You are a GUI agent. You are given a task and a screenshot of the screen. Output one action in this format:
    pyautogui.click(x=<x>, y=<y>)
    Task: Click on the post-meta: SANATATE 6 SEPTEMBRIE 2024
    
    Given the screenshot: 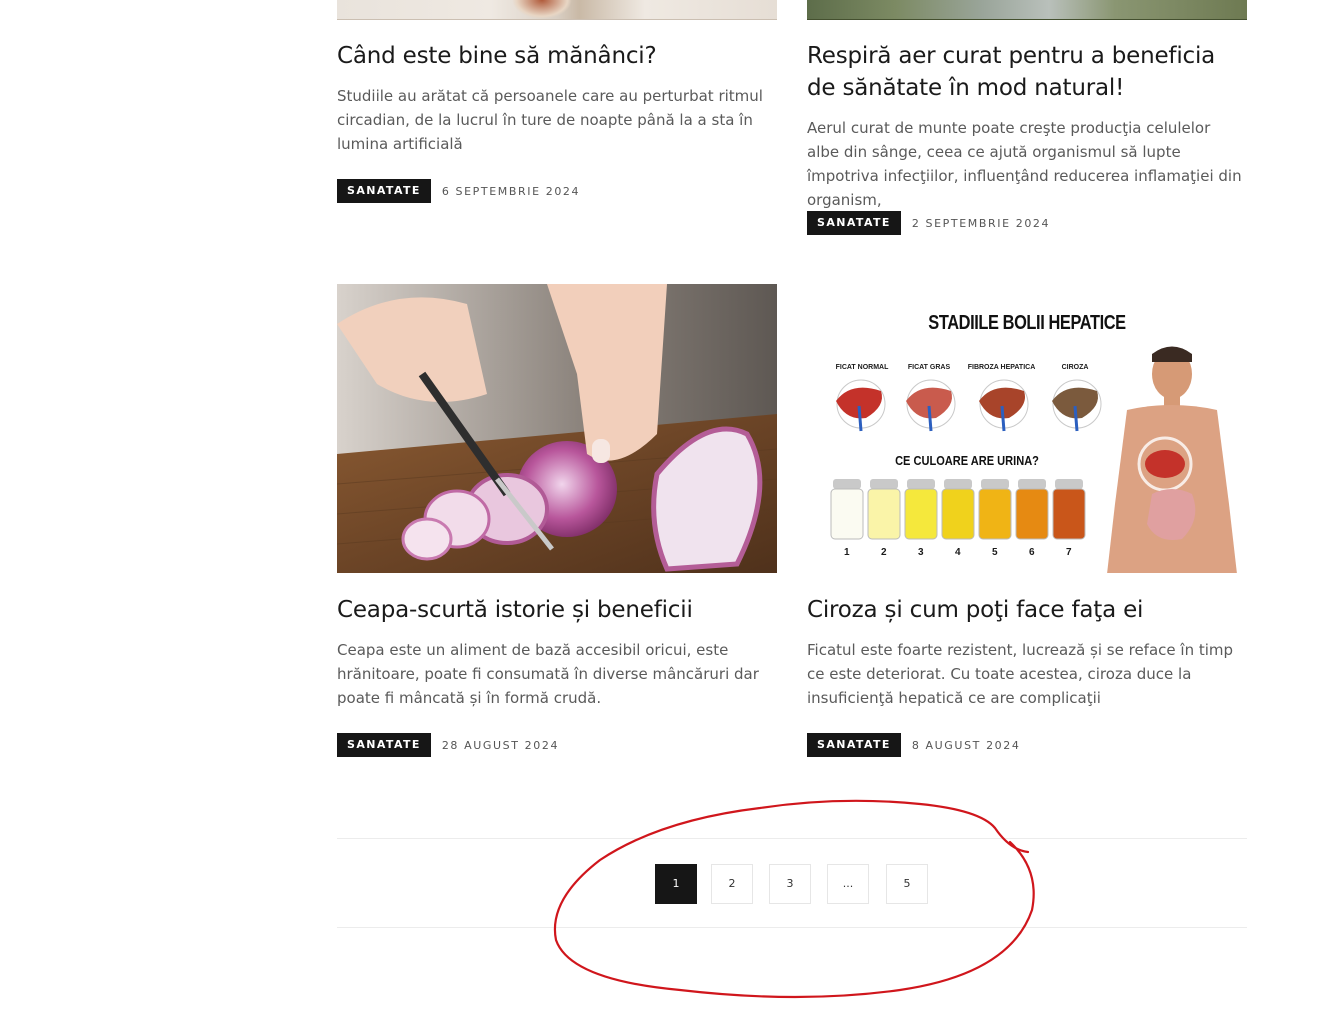 What is the action you would take?
    pyautogui.click(x=458, y=191)
    